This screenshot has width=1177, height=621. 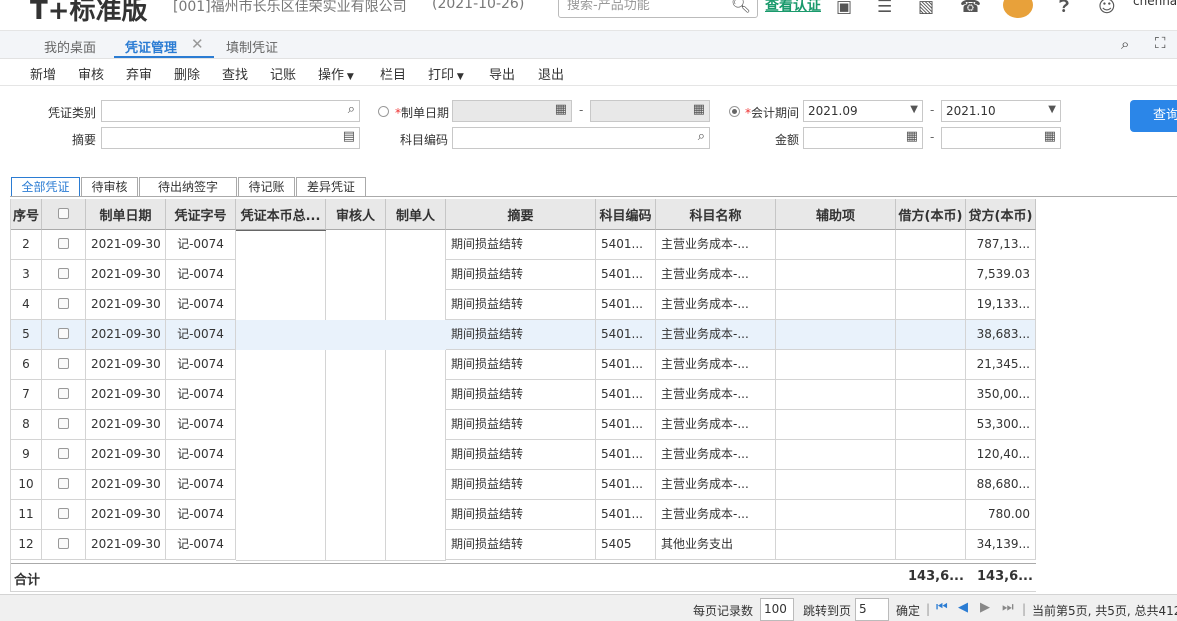 I want to click on column-header-account-name: 科目名称, so click(x=716, y=214).